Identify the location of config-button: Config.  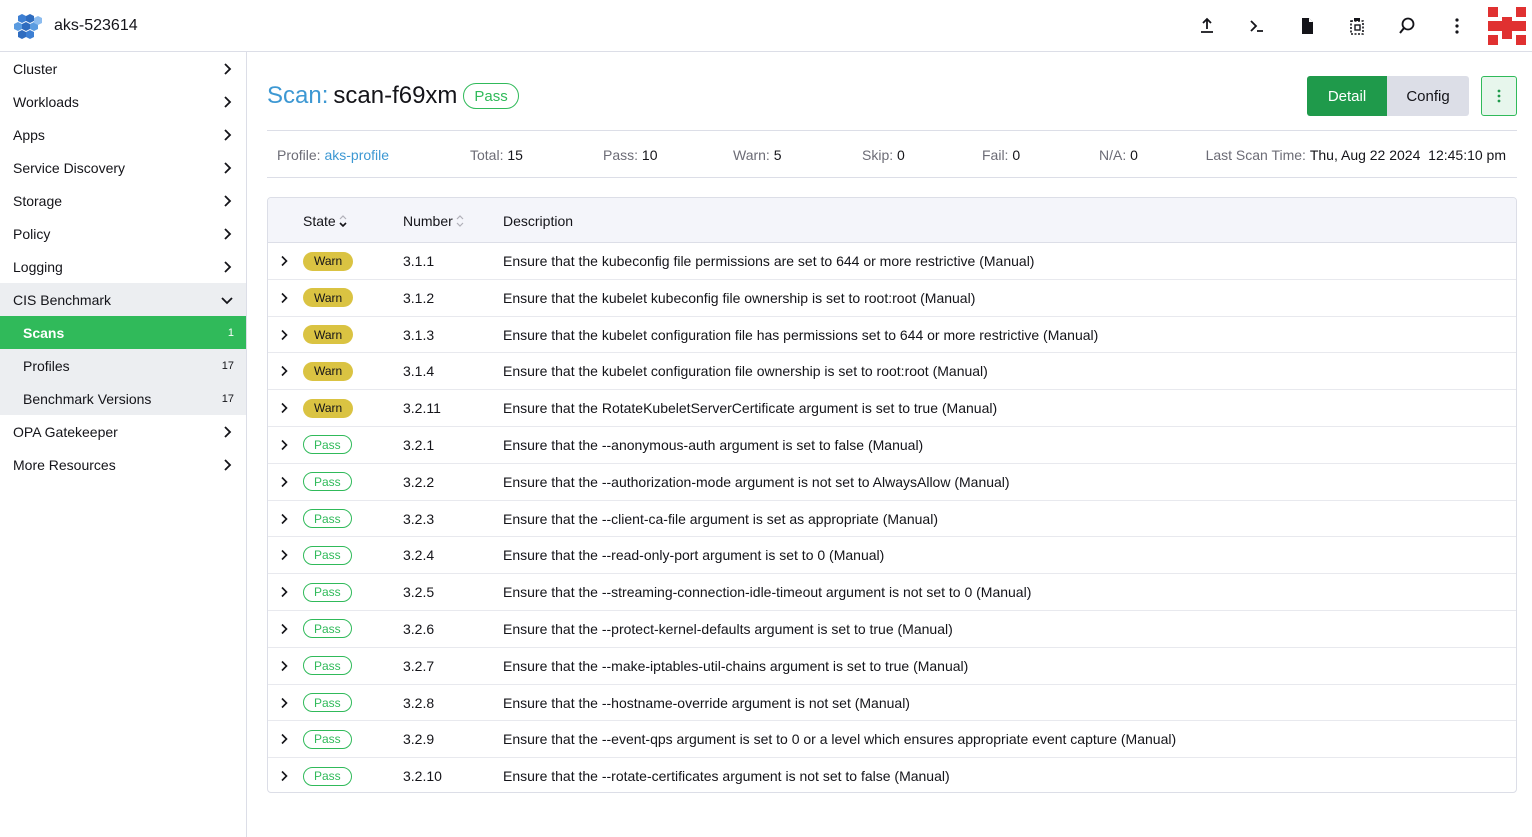
(1428, 96).